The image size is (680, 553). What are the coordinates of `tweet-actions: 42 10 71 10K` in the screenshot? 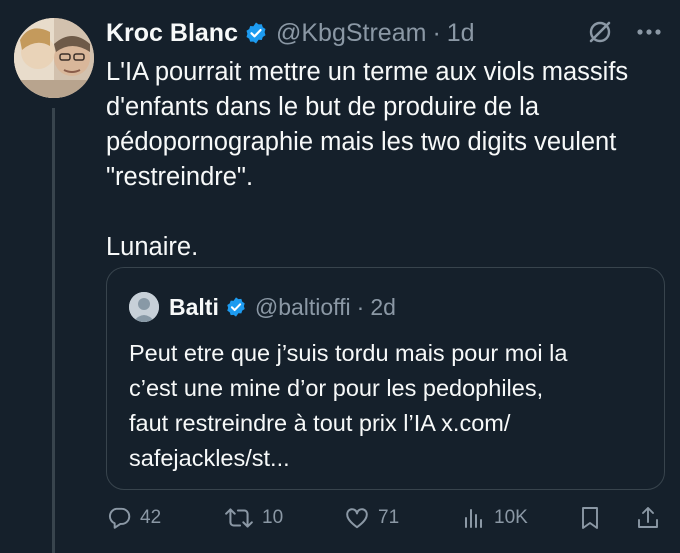 It's located at (386, 518).